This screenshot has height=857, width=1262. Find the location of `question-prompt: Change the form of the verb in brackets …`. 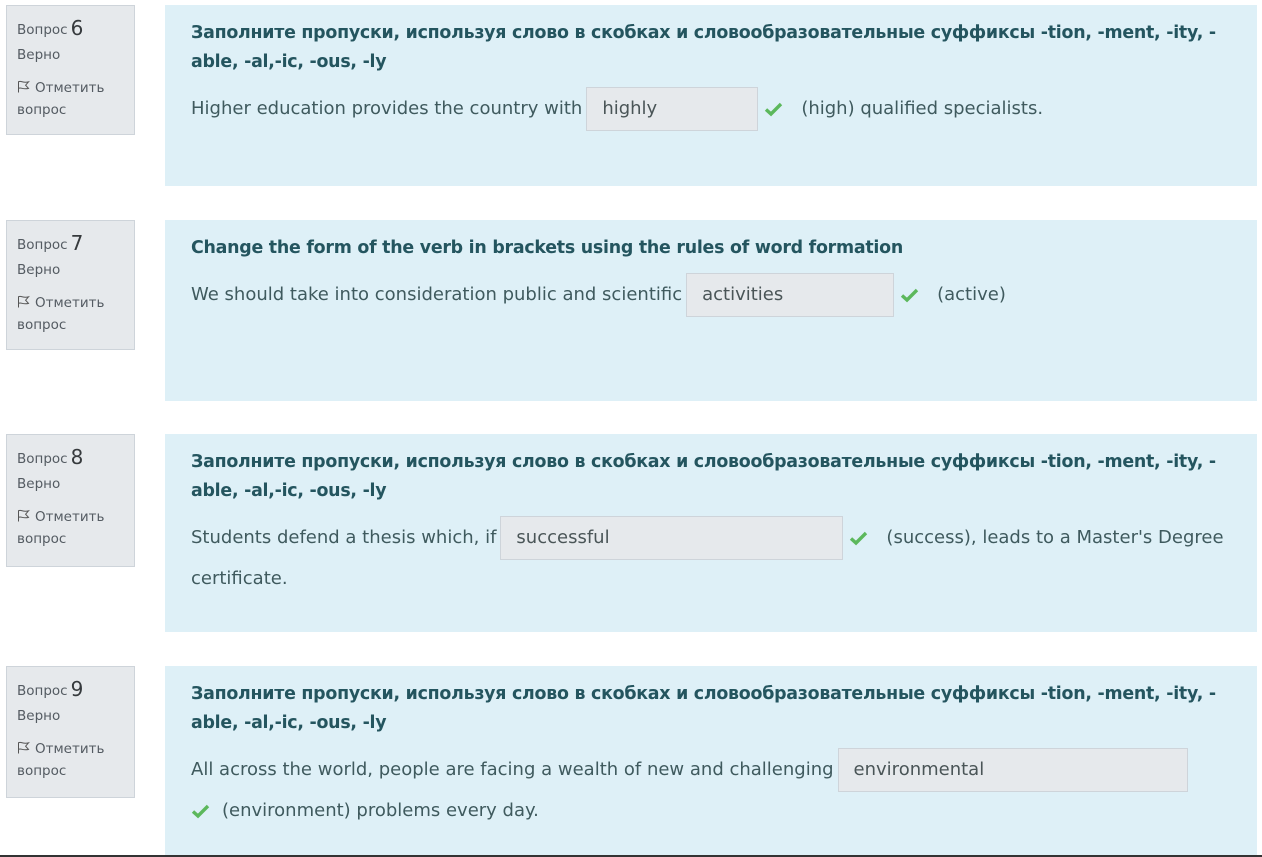

question-prompt: Change the form of the verb in brackets … is located at coordinates (547, 248).